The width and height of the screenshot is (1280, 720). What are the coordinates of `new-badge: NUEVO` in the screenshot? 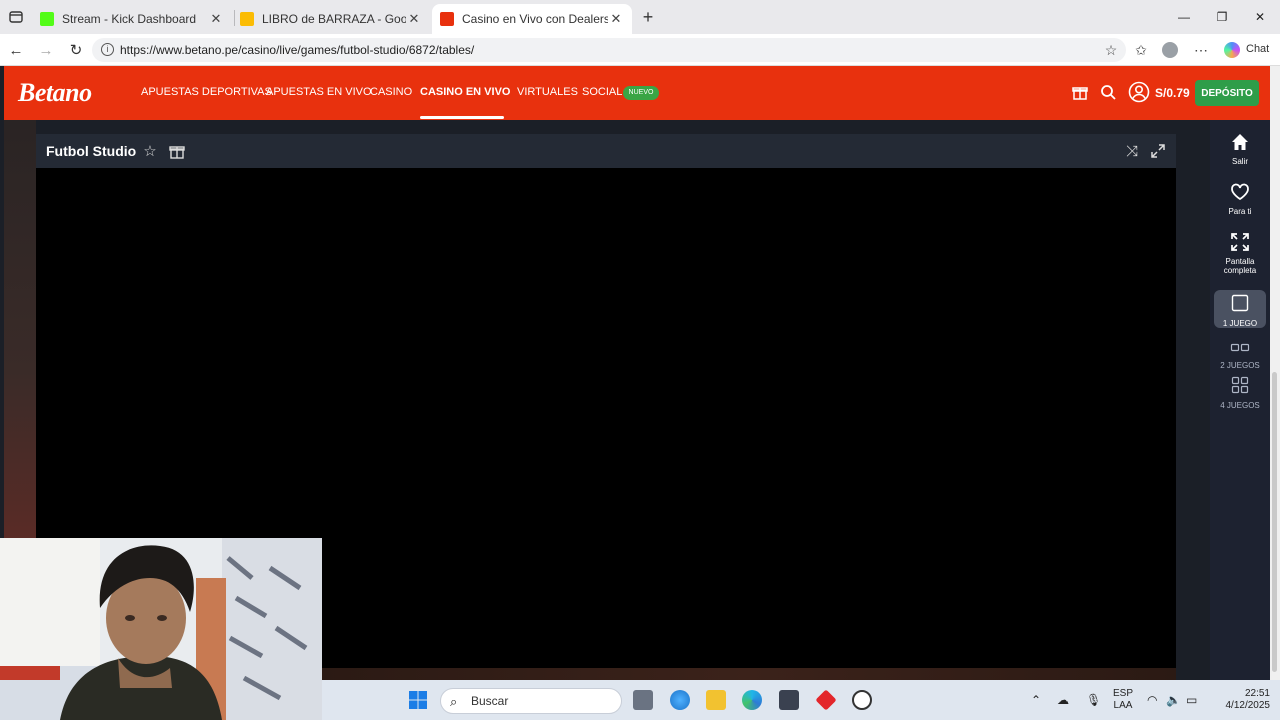 It's located at (641, 93).